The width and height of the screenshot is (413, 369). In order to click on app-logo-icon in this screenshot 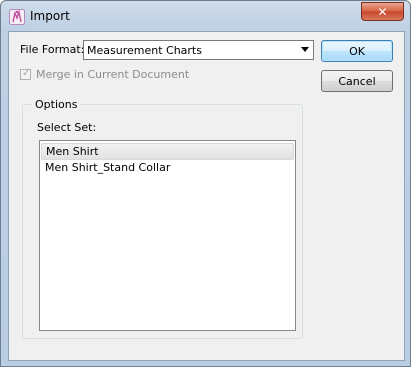, I will do `click(17, 17)`.